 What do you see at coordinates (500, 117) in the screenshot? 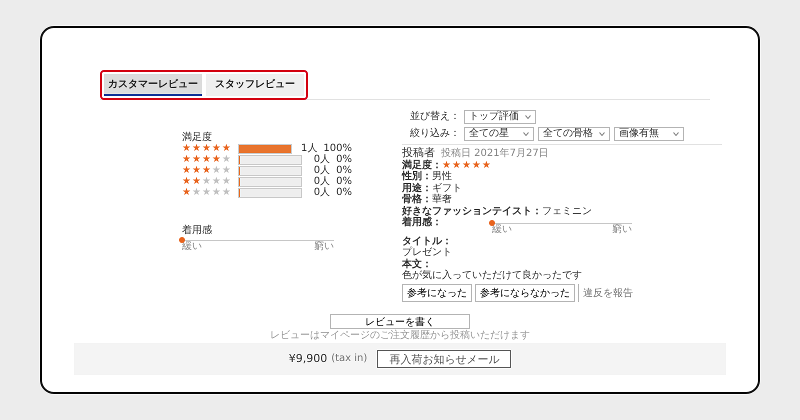
I see `sort-dropdown: トップ評価` at bounding box center [500, 117].